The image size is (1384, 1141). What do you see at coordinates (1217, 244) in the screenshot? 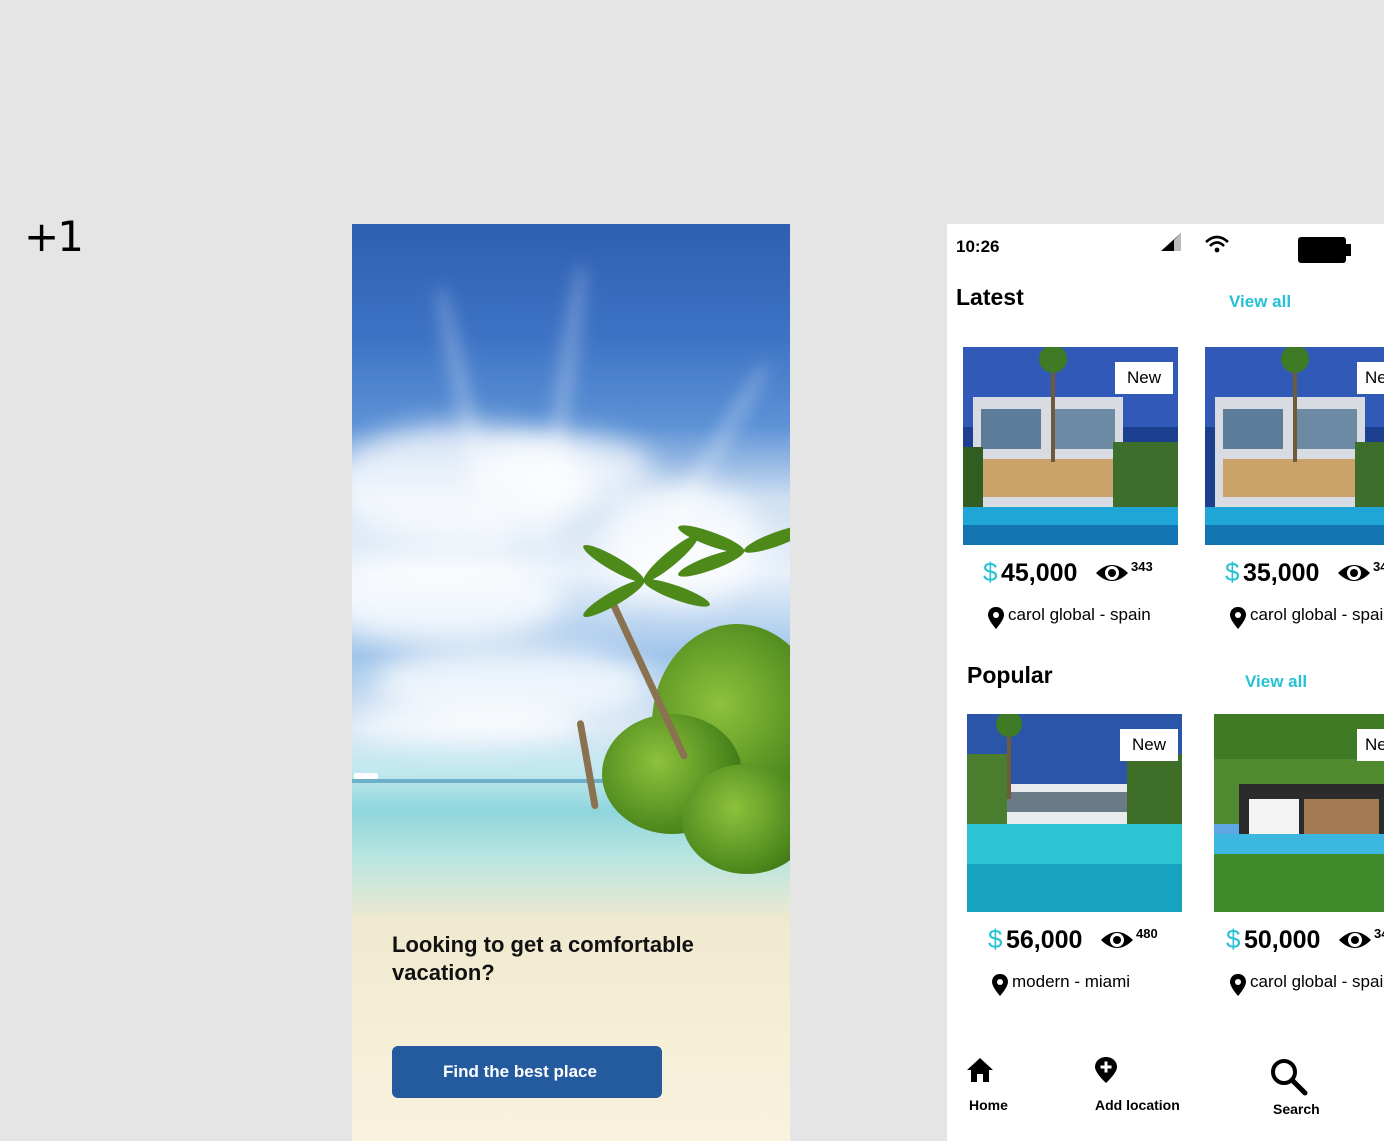
I see `wifi-icon` at bounding box center [1217, 244].